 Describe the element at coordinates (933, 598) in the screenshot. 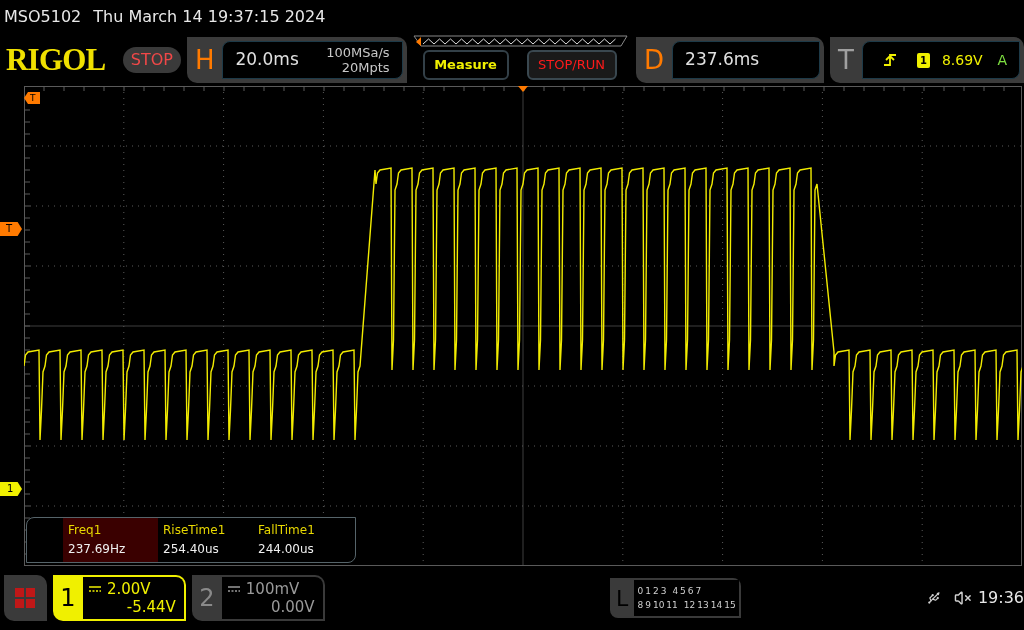

I see `usb-icon` at that location.